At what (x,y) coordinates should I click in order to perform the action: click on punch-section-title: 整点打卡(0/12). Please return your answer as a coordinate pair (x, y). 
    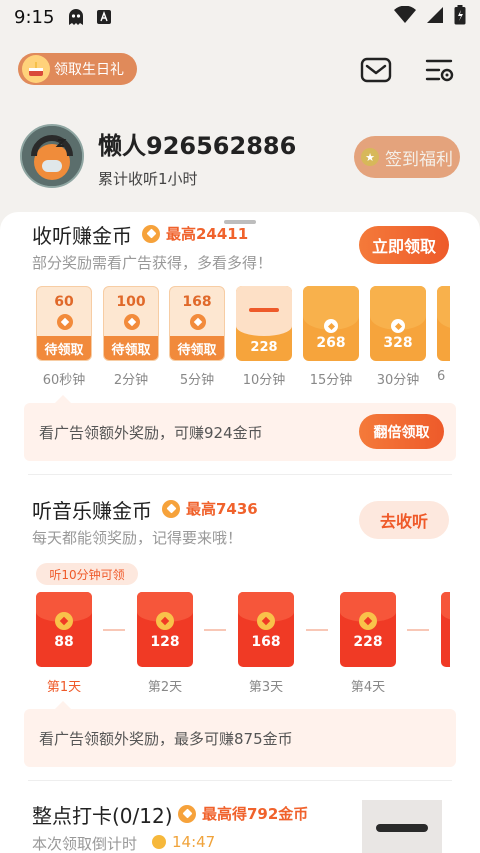
    Looking at the image, I should click on (102, 816).